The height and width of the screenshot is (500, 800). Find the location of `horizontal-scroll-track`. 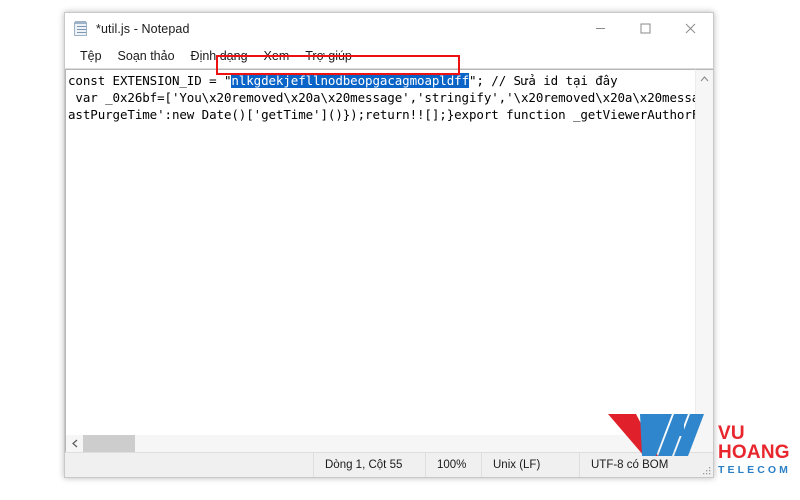

horizontal-scroll-track is located at coordinates (389, 443).